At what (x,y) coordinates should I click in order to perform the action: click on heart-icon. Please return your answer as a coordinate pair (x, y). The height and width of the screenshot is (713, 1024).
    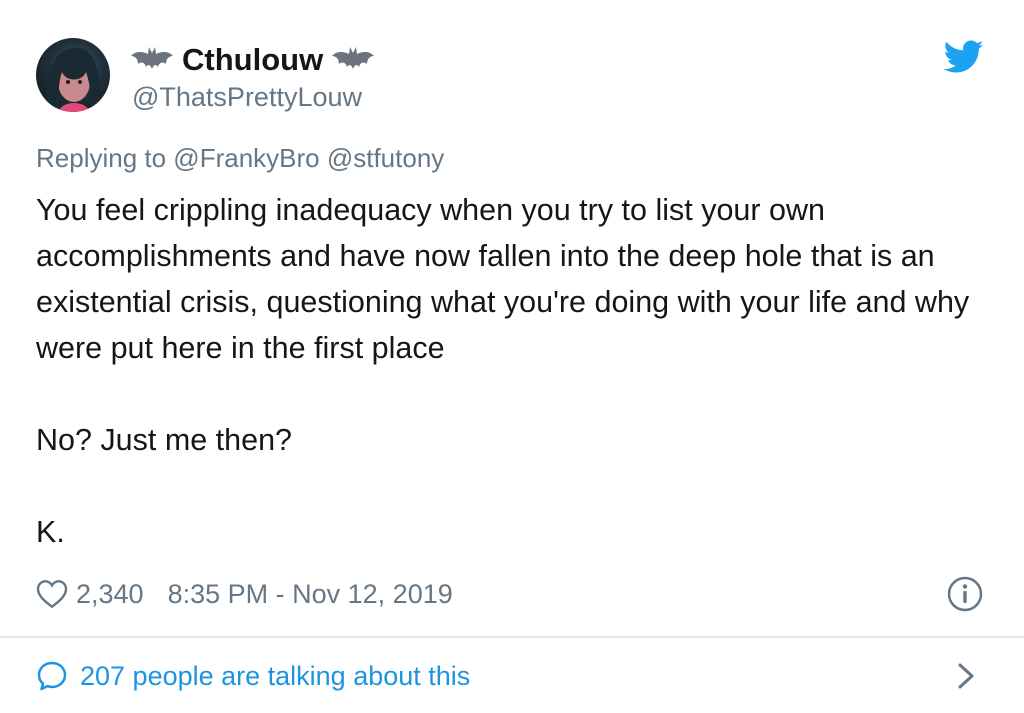
    Looking at the image, I should click on (52, 594).